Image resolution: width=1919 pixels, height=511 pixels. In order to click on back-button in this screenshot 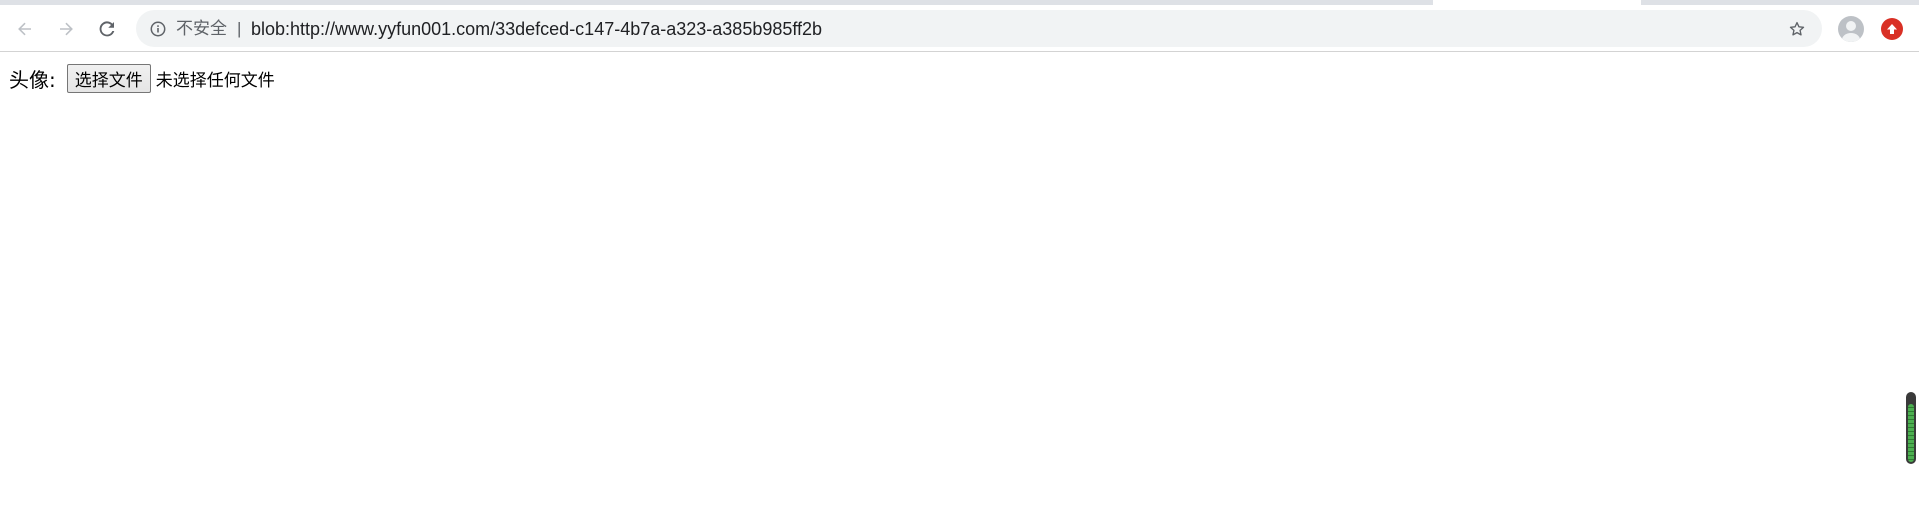, I will do `click(25, 29)`.